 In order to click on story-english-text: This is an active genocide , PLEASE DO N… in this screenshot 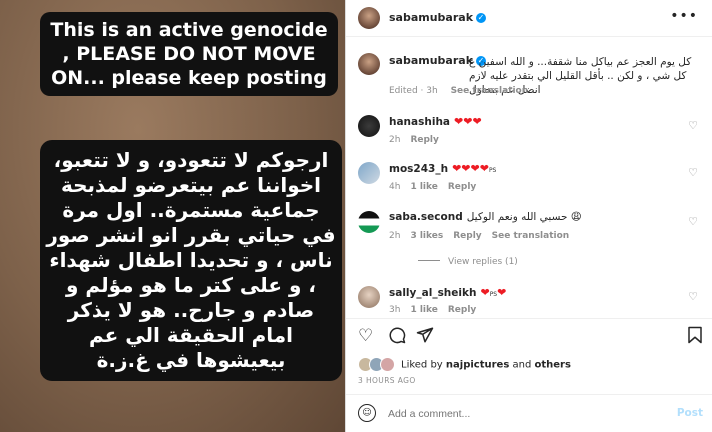, I will do `click(189, 54)`.